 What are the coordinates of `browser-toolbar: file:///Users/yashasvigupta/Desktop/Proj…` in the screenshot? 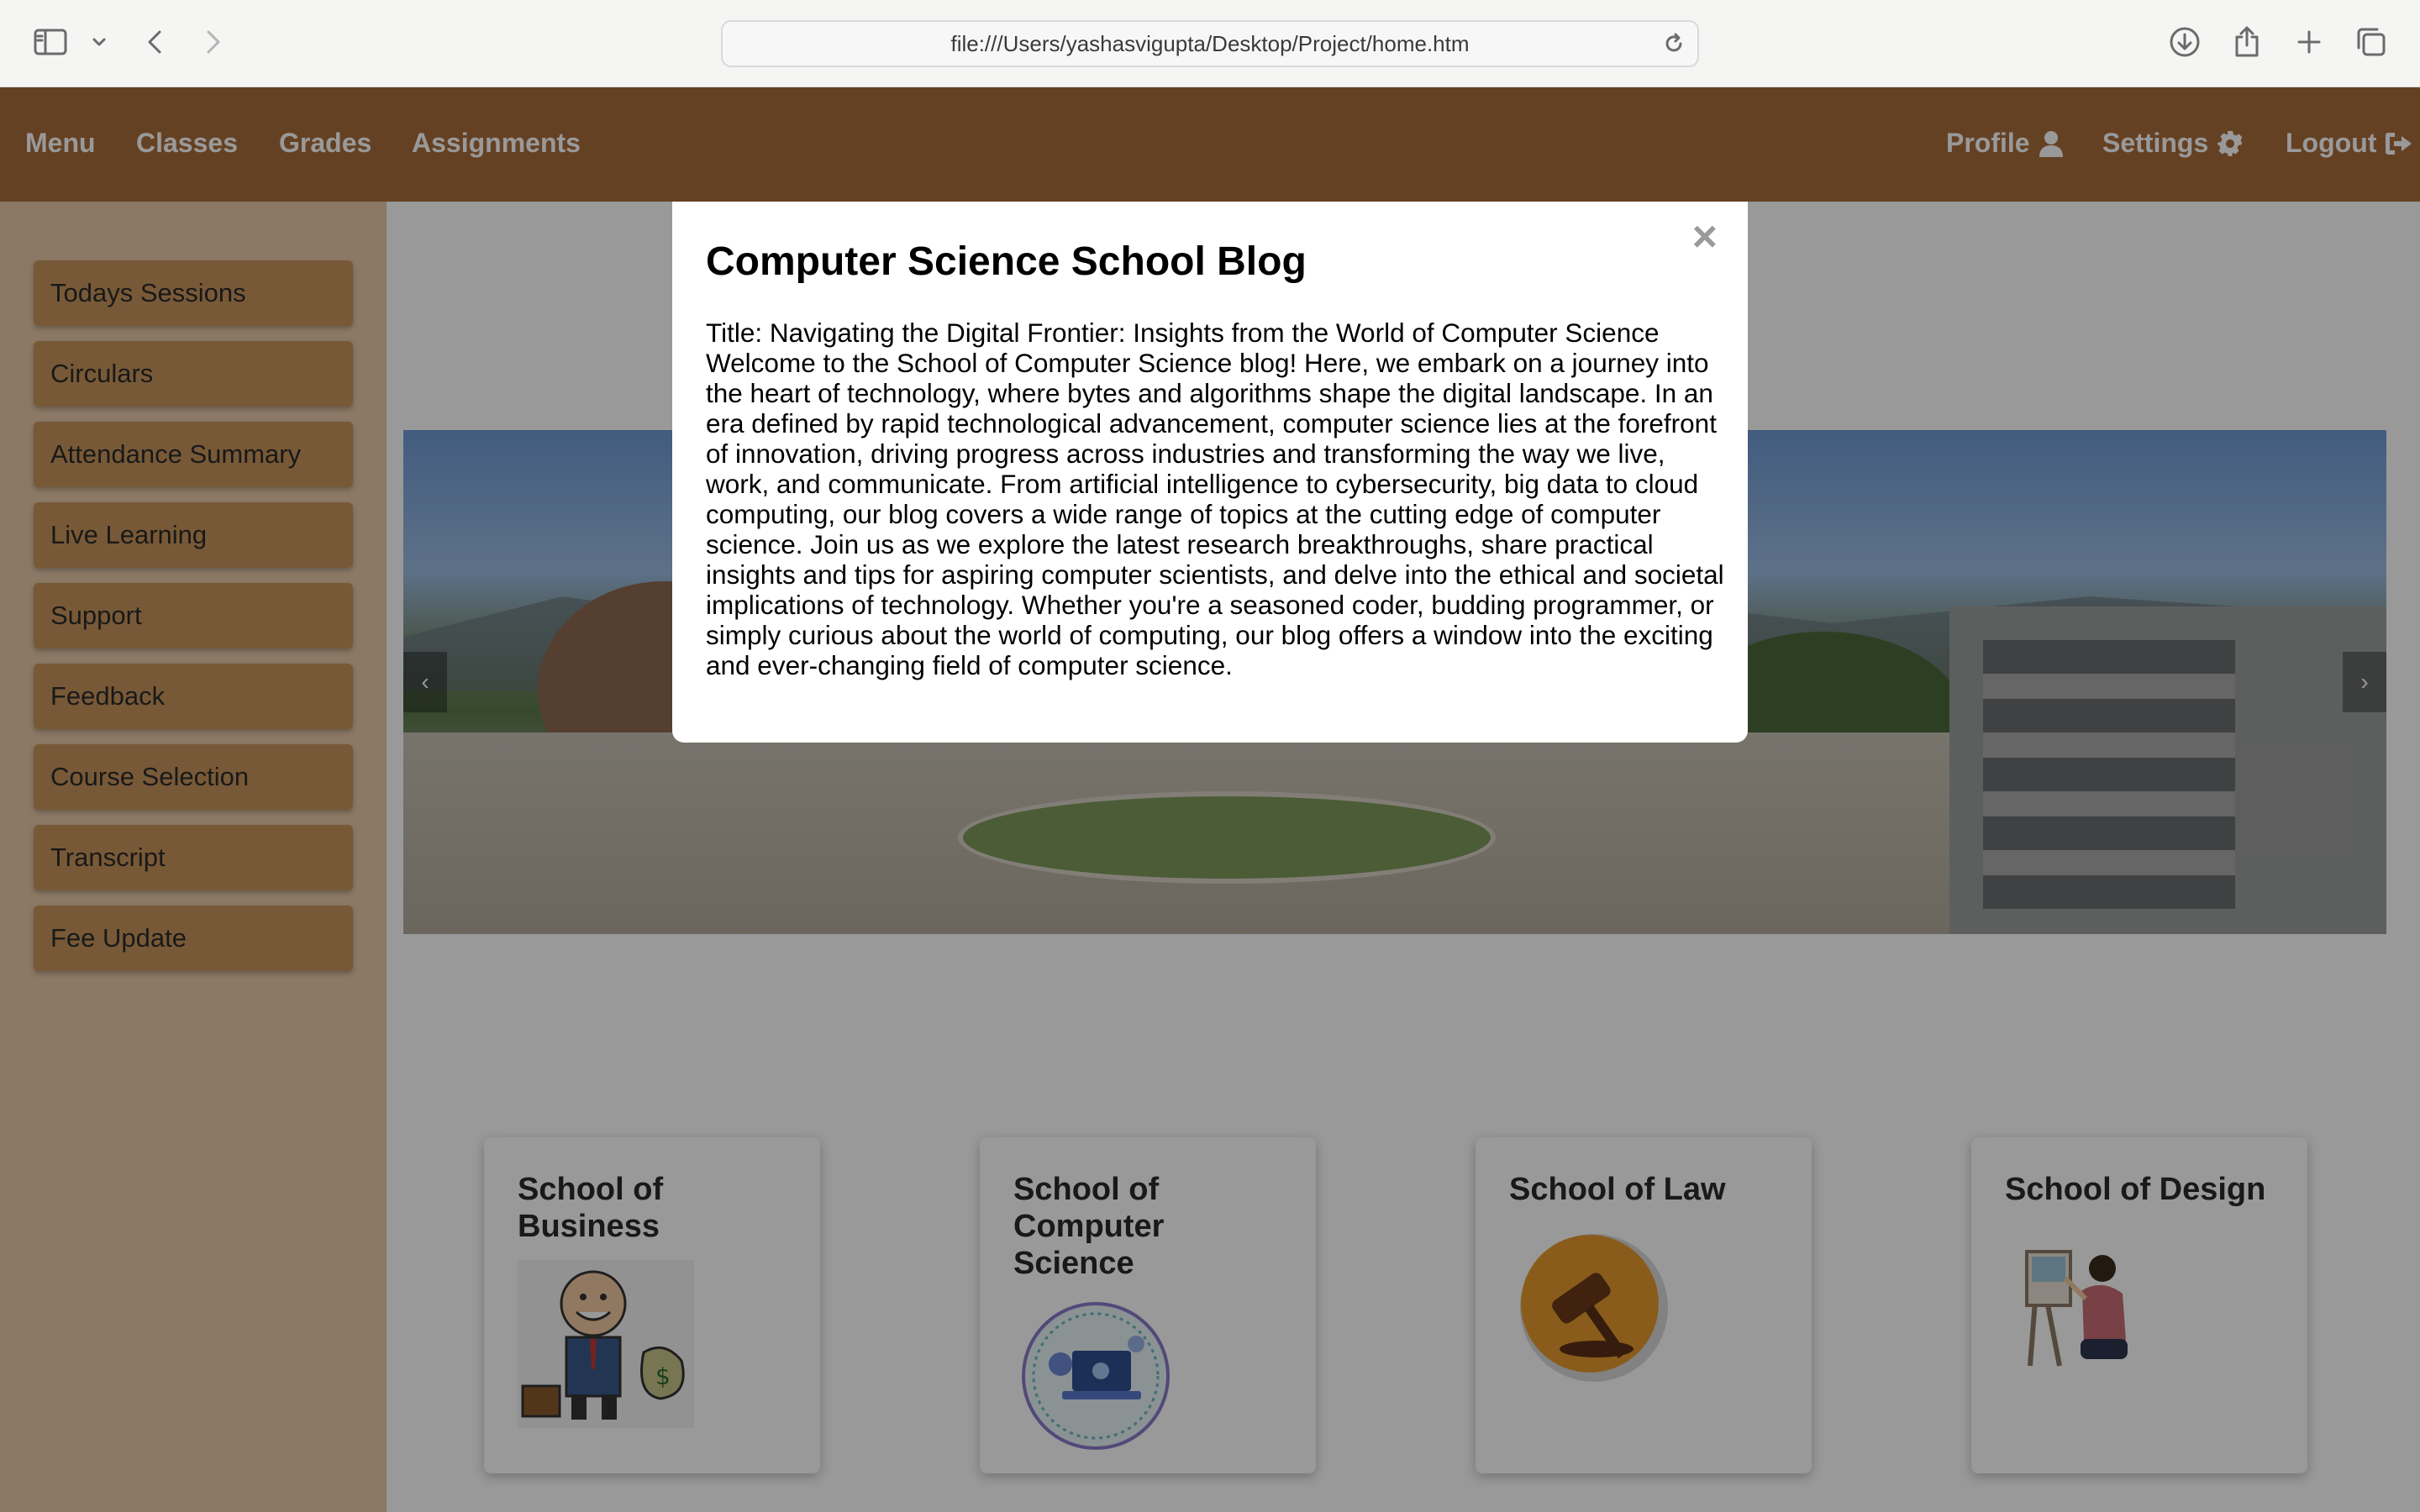 It's located at (1210, 43).